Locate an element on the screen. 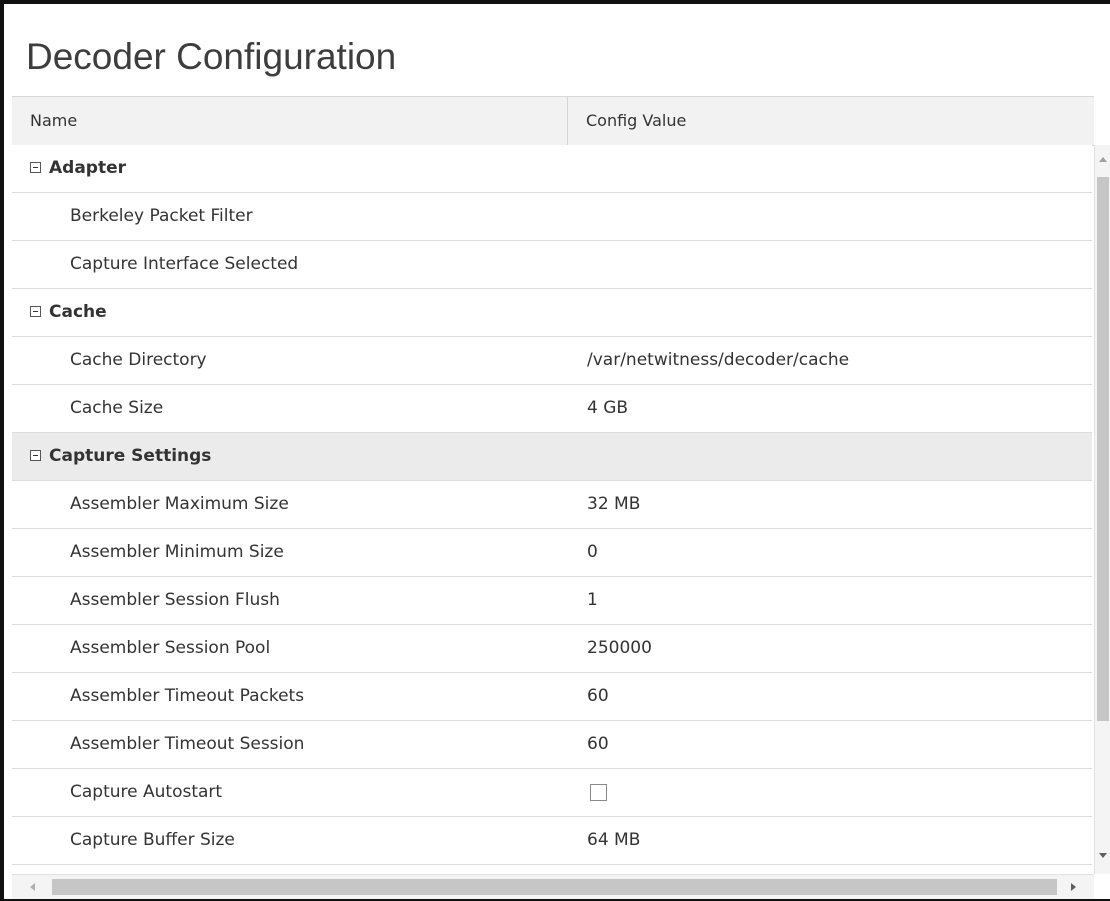 The image size is (1110, 901). table-row: Assembler Minimum Size 0 is located at coordinates (552, 553).